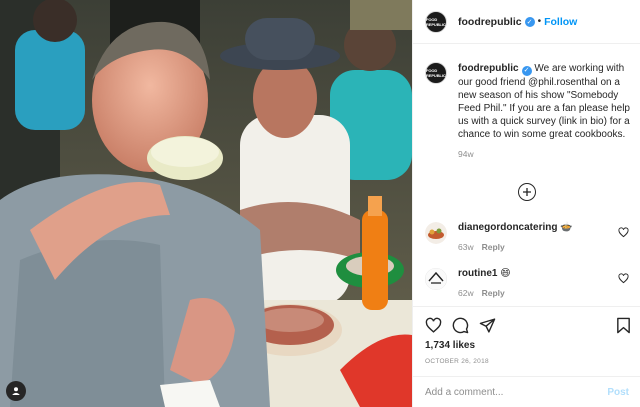 This screenshot has width=640, height=407. I want to click on comment-time: 63w, so click(466, 247).